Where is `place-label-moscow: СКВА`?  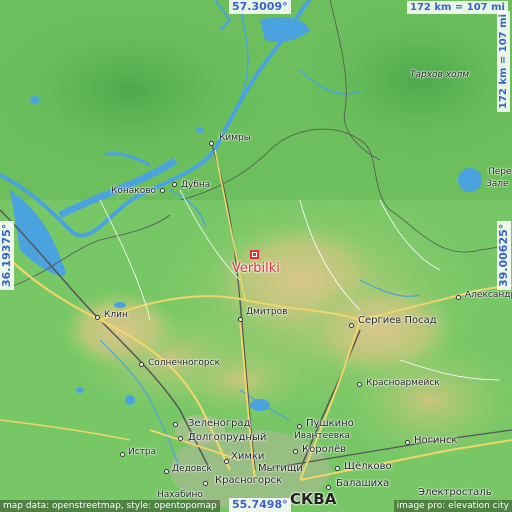
place-label-moscow: СКВА is located at coordinates (313, 499).